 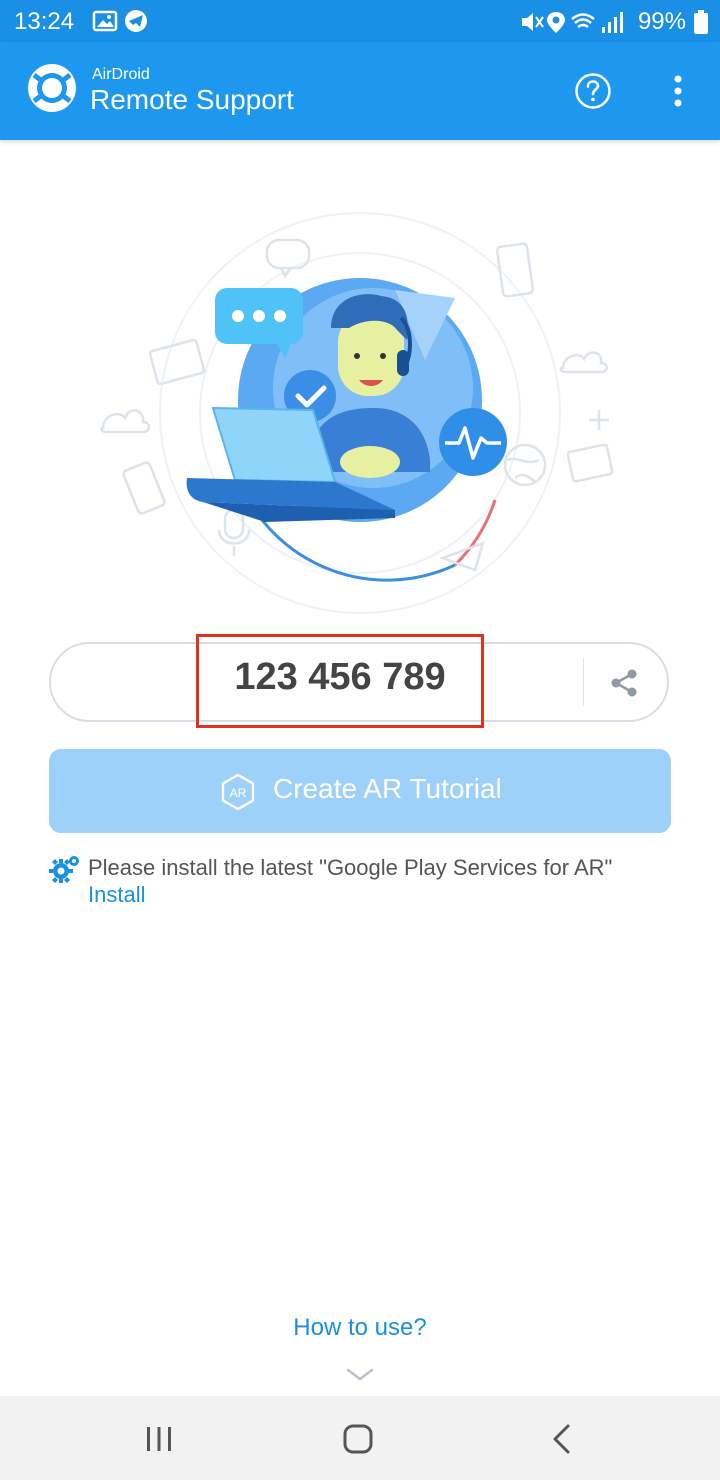 What do you see at coordinates (105, 21) in the screenshot?
I see `image-icon` at bounding box center [105, 21].